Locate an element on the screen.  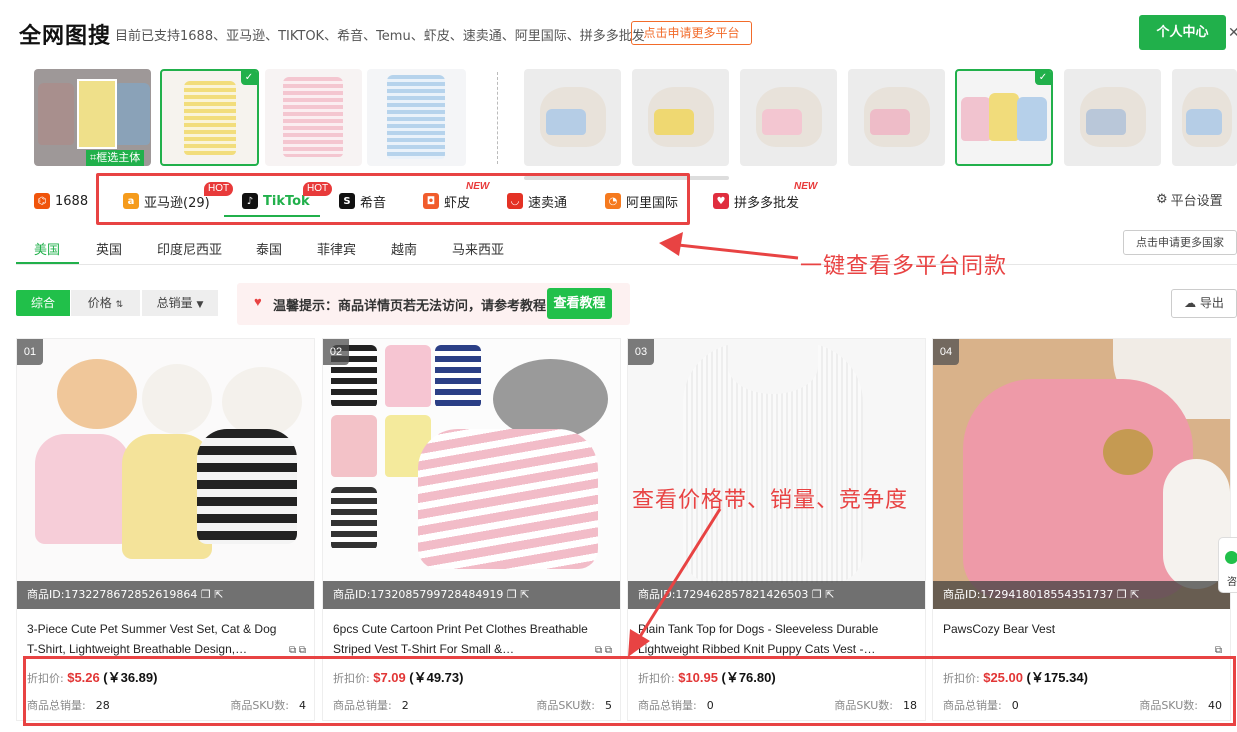
annotation-frame-platforms is located at coordinates (393, 199).